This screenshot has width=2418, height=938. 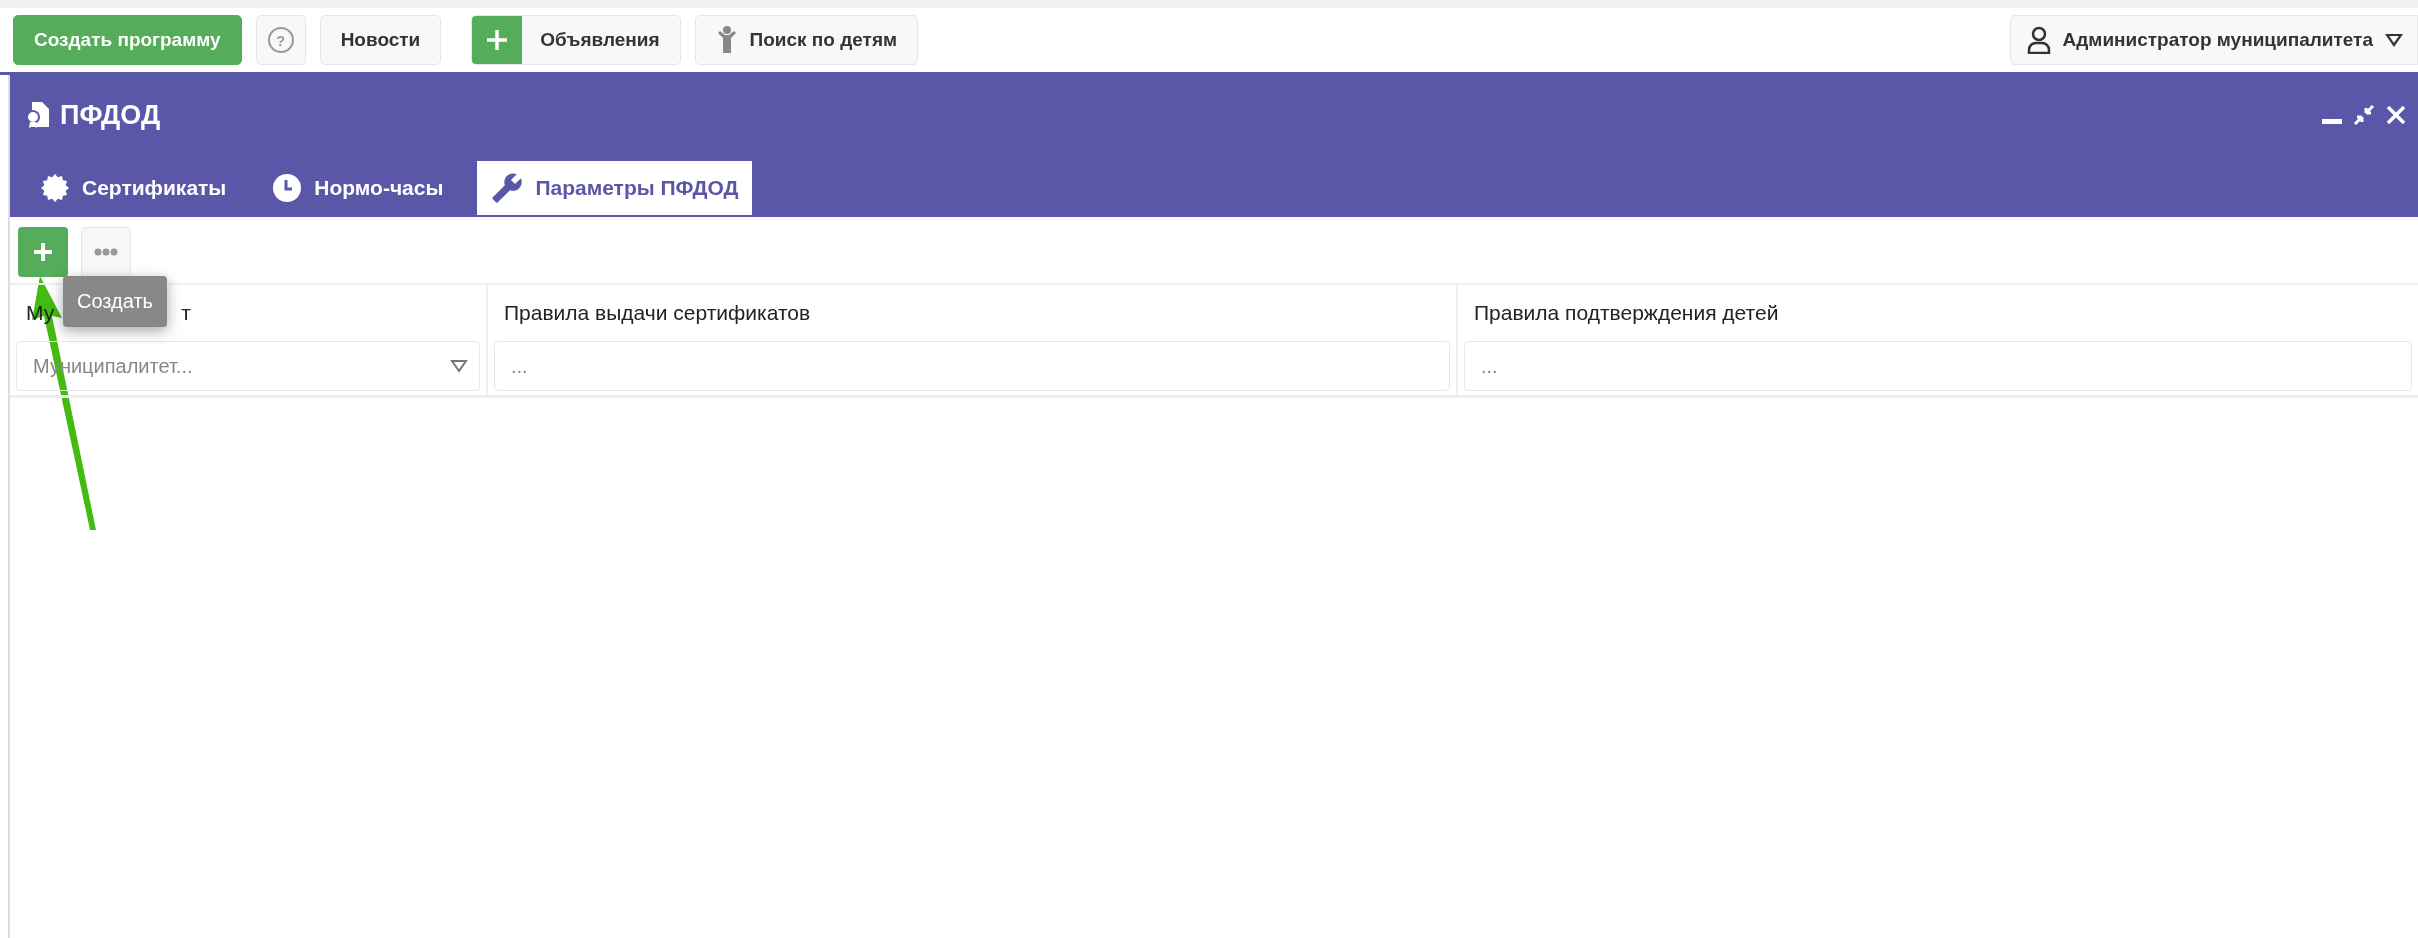 What do you see at coordinates (2038, 40) in the screenshot?
I see `user-icon` at bounding box center [2038, 40].